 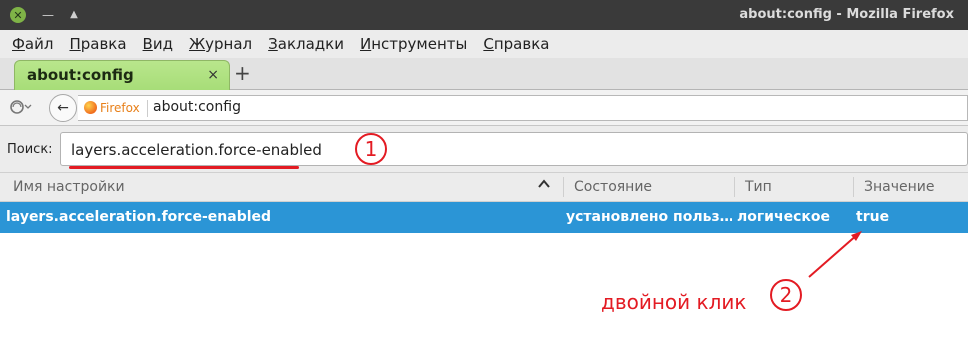 What do you see at coordinates (484, 74) in the screenshot?
I see `tab-strip: about:config × +` at bounding box center [484, 74].